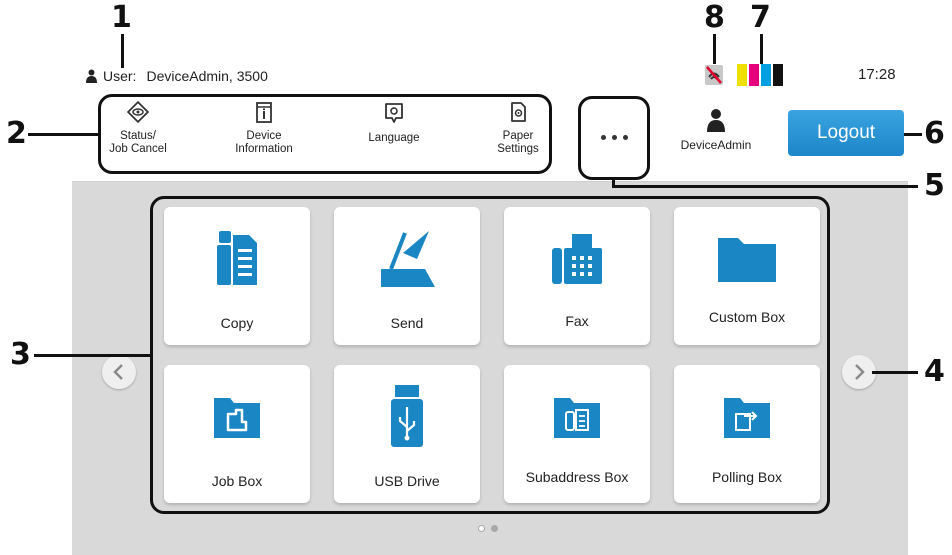 The width and height of the screenshot is (952, 555). I want to click on callout-number-4: 4, so click(934, 371).